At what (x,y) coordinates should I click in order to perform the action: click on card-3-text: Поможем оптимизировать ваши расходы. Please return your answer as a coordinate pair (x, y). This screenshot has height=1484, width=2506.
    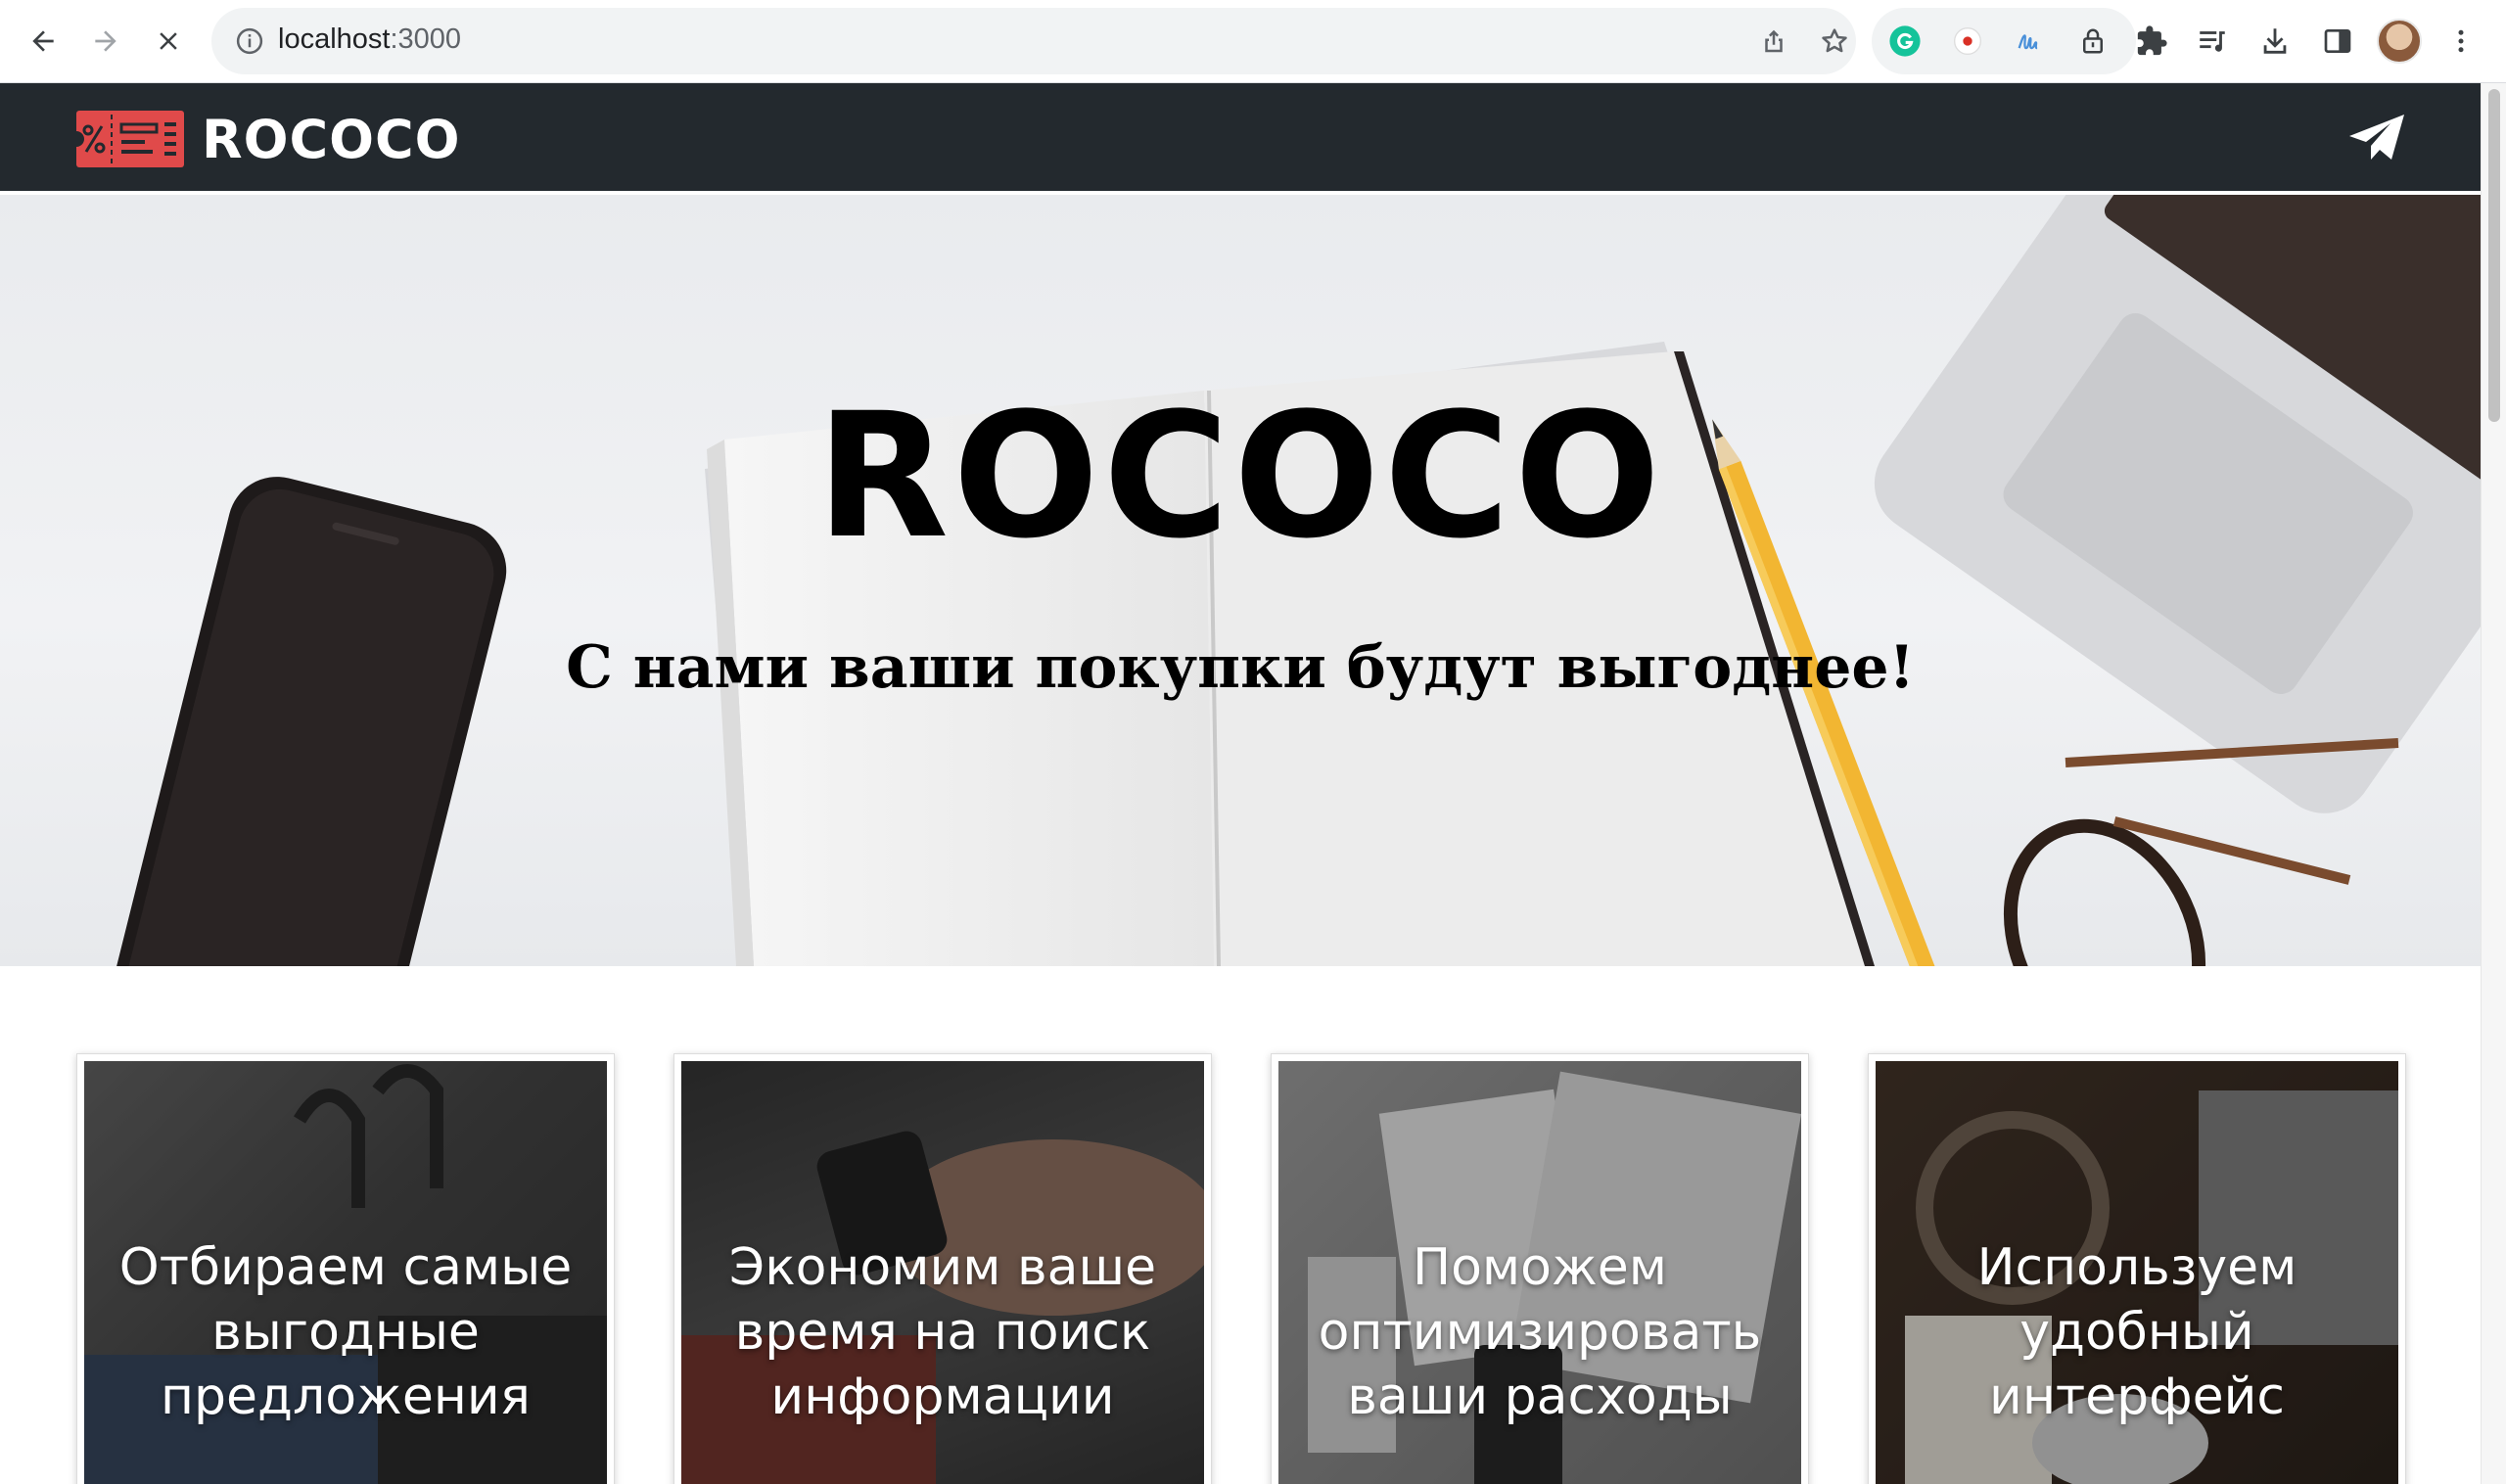
    Looking at the image, I should click on (1539, 1332).